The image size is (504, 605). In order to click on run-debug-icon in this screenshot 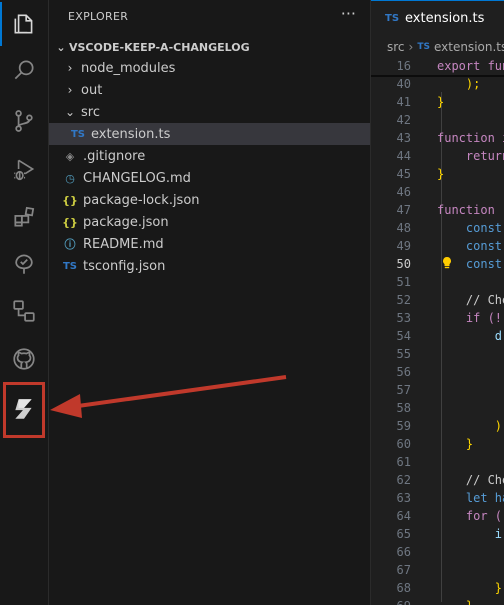, I will do `click(24, 169)`.